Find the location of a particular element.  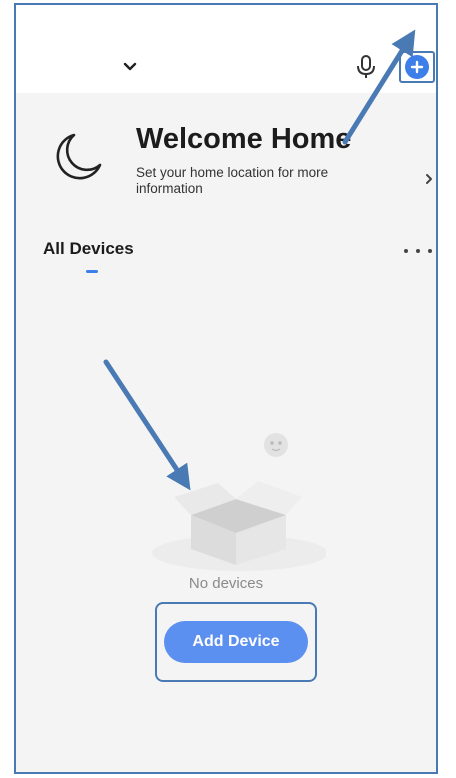

plus-circle-icon is located at coordinates (417, 67).